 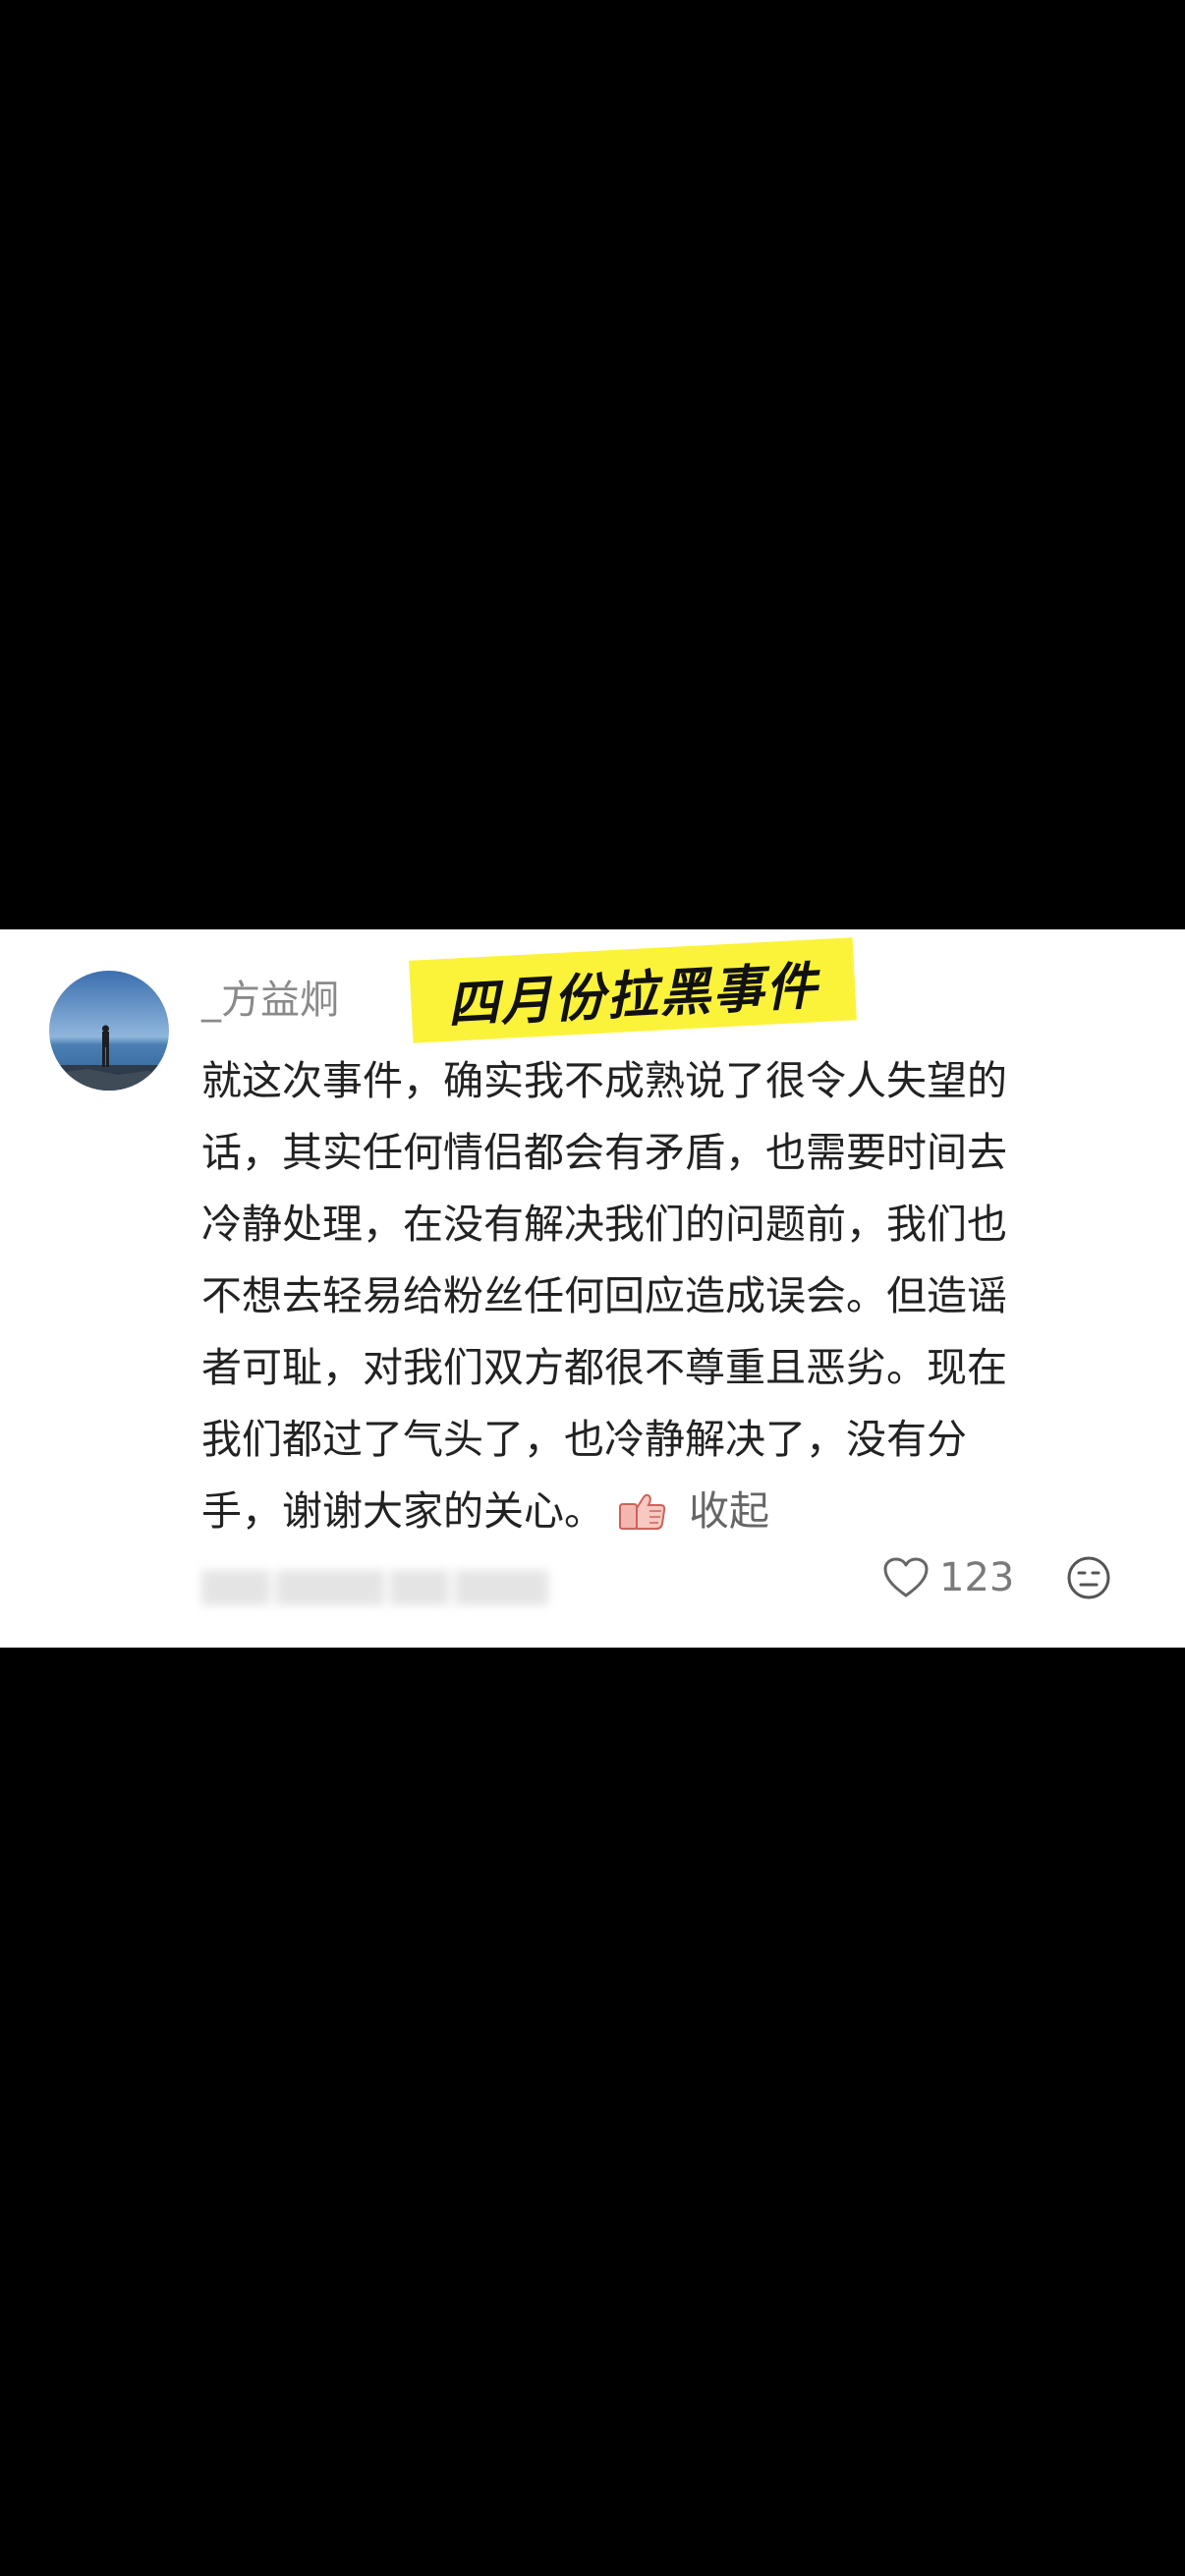 What do you see at coordinates (381, 1587) in the screenshot?
I see `blurred-meta-info` at bounding box center [381, 1587].